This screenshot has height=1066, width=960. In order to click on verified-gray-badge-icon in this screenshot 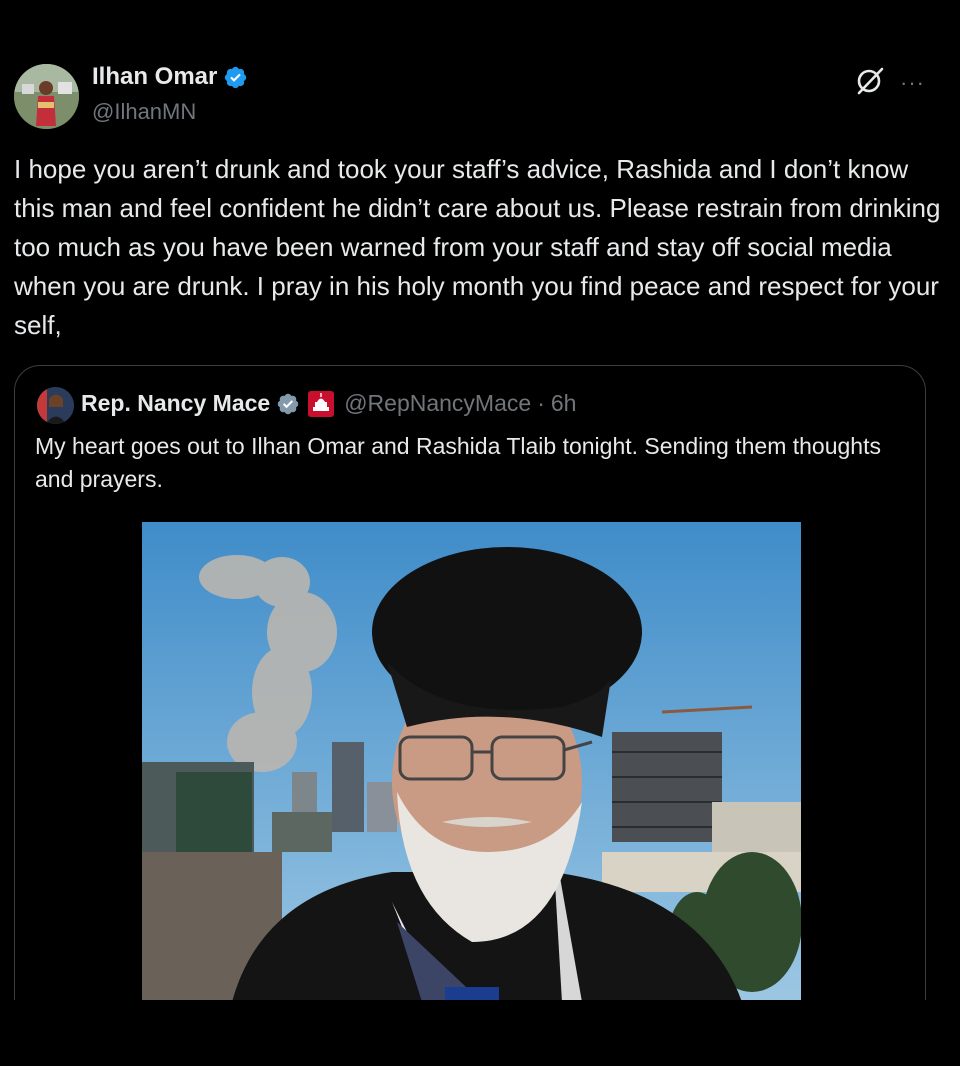, I will do `click(288, 403)`.